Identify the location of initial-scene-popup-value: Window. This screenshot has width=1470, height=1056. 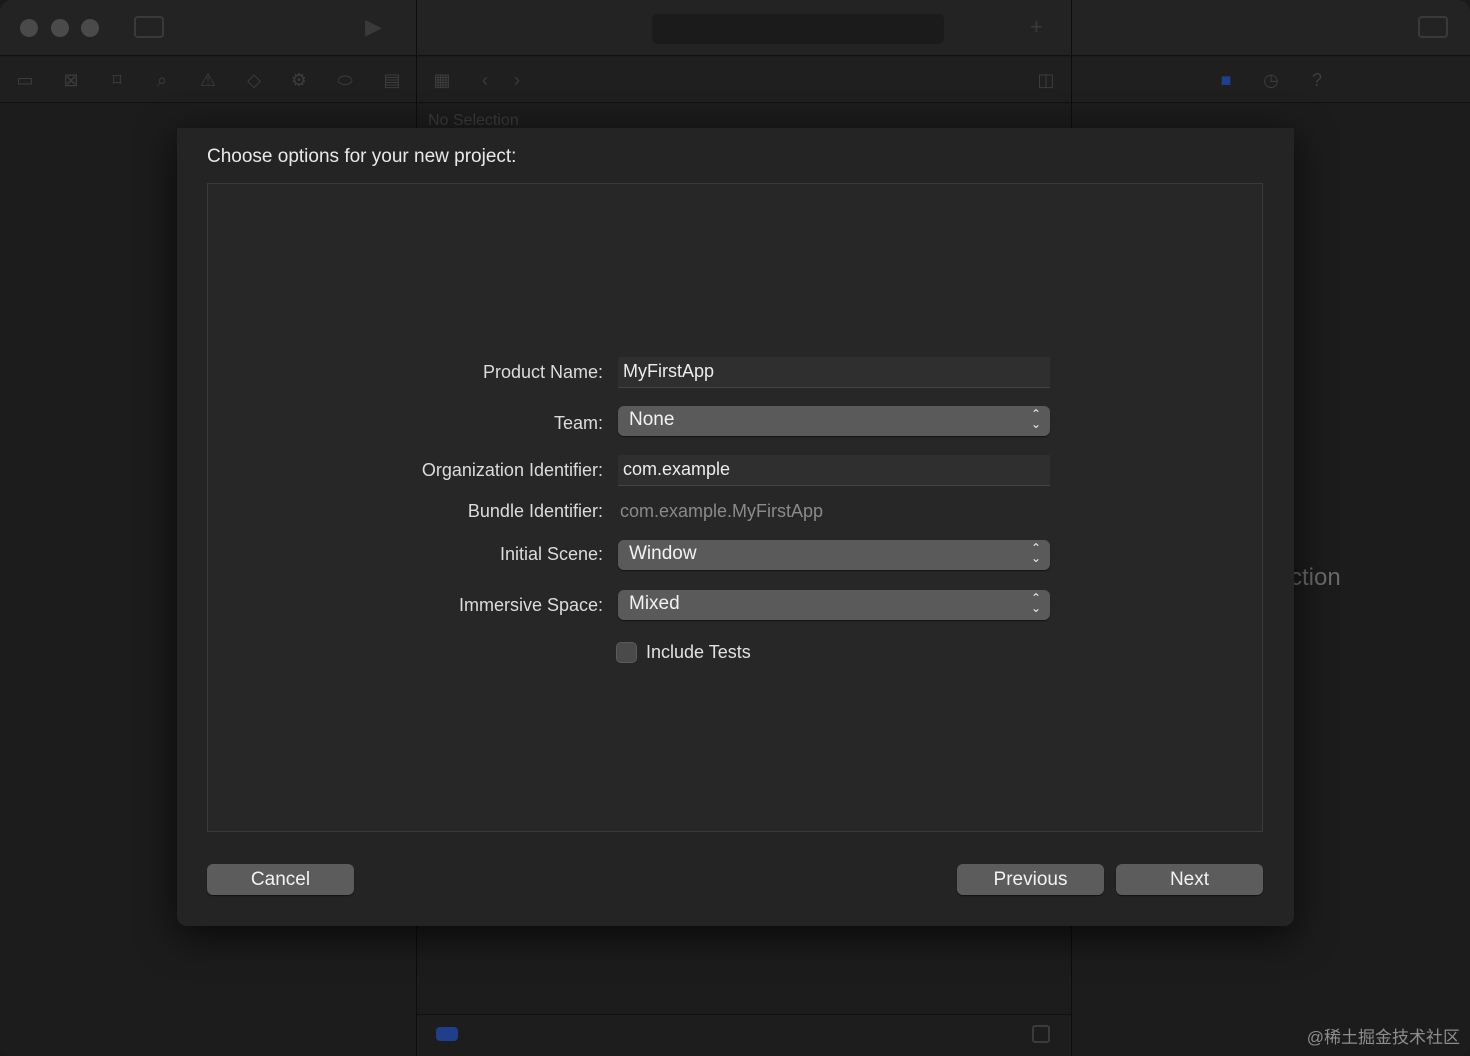
(663, 553).